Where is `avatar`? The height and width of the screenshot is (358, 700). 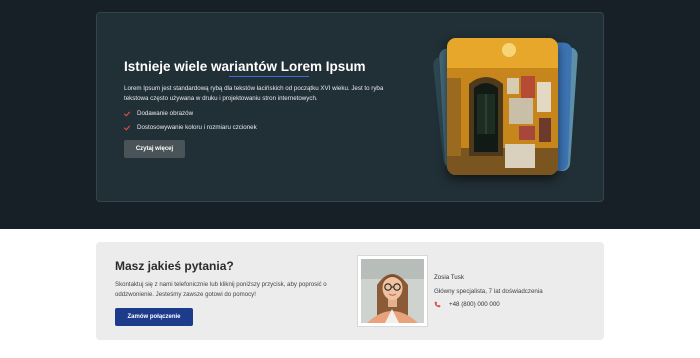
avatar is located at coordinates (392, 291).